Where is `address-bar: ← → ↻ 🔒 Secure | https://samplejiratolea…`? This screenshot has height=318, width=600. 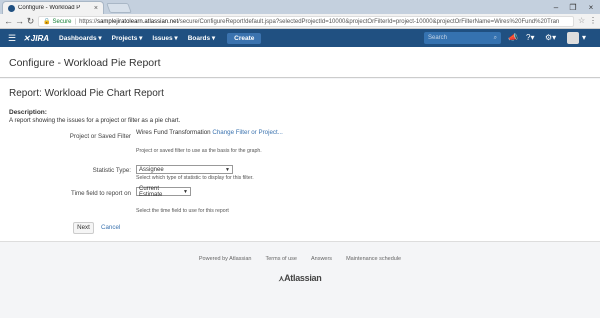
address-bar: ← → ↻ 🔒 Secure | https://samplejiratolea… is located at coordinates (300, 21).